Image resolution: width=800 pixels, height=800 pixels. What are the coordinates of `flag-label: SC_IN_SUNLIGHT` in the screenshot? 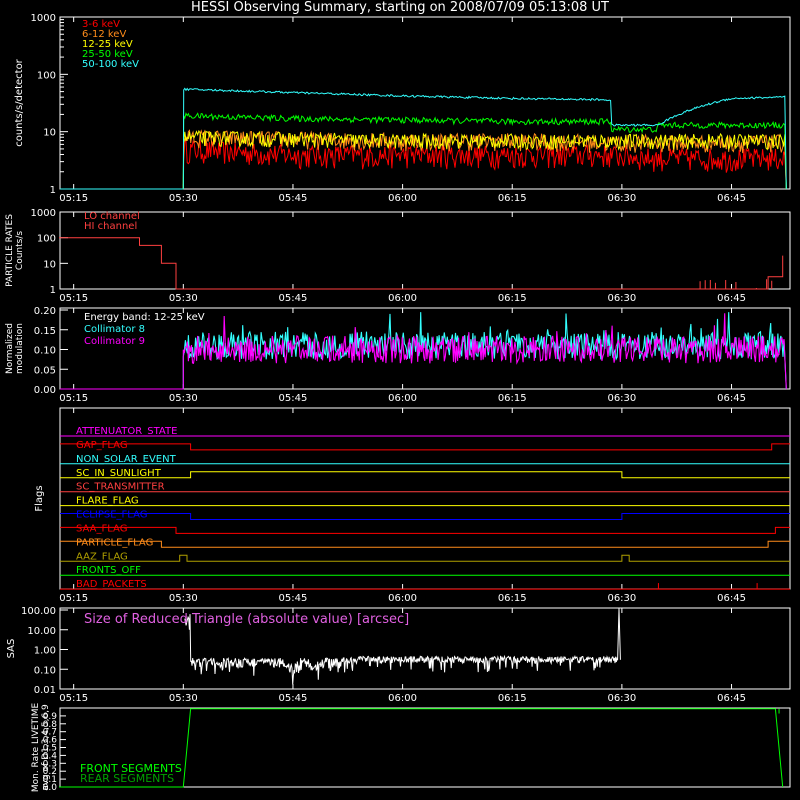 It's located at (119, 473).